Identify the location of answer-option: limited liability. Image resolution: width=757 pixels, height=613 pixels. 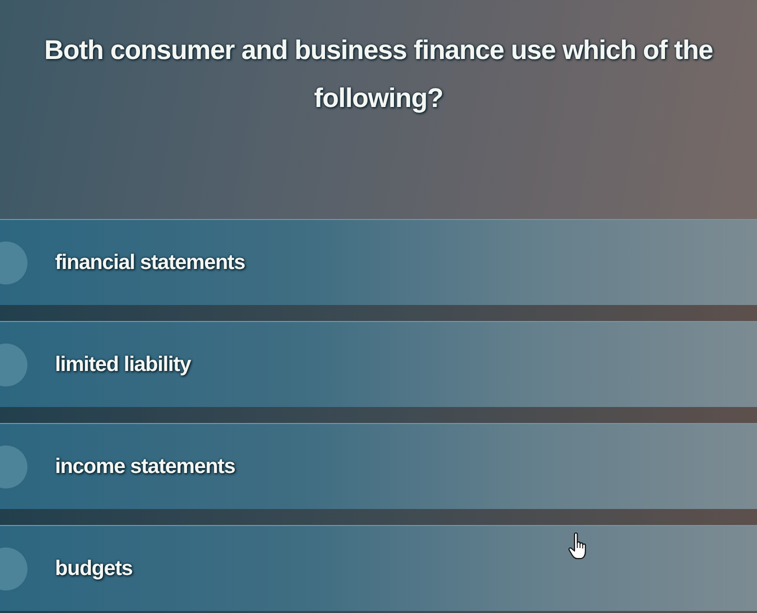
(378, 364).